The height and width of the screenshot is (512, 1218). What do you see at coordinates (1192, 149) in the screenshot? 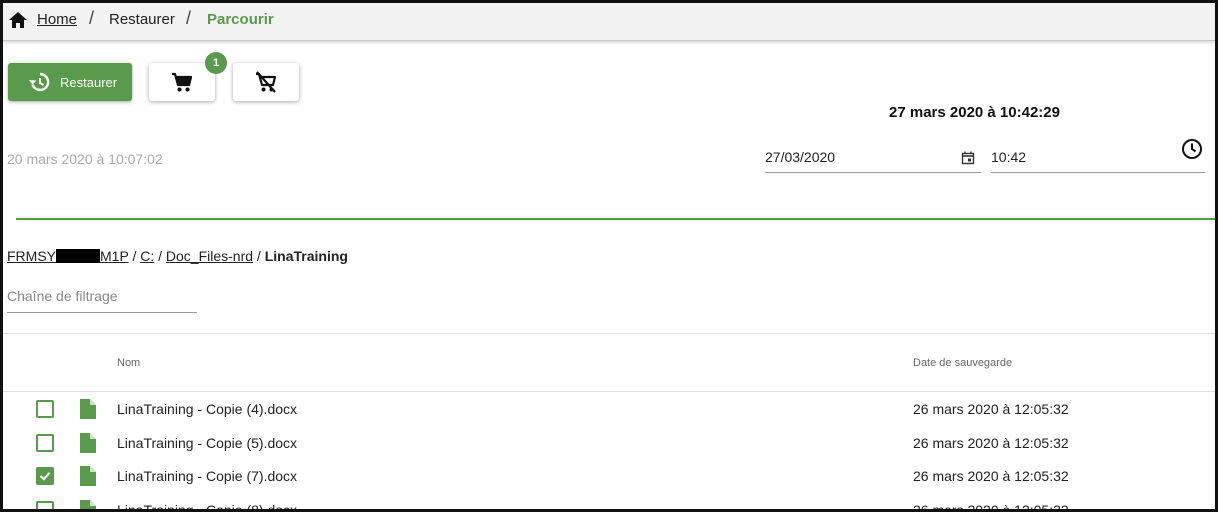
I see `clock-icon` at bounding box center [1192, 149].